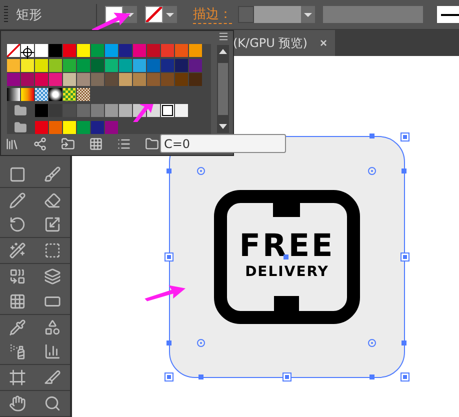  Describe the element at coordinates (52, 174) in the screenshot. I see `brush-icon` at that location.